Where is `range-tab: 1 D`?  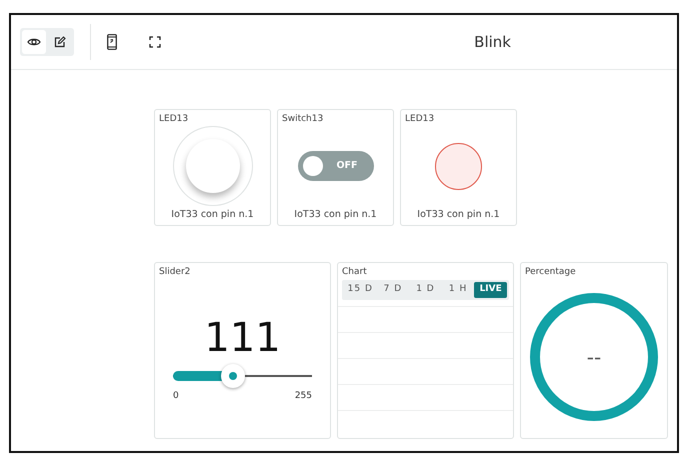 range-tab: 1 D is located at coordinates (425, 290).